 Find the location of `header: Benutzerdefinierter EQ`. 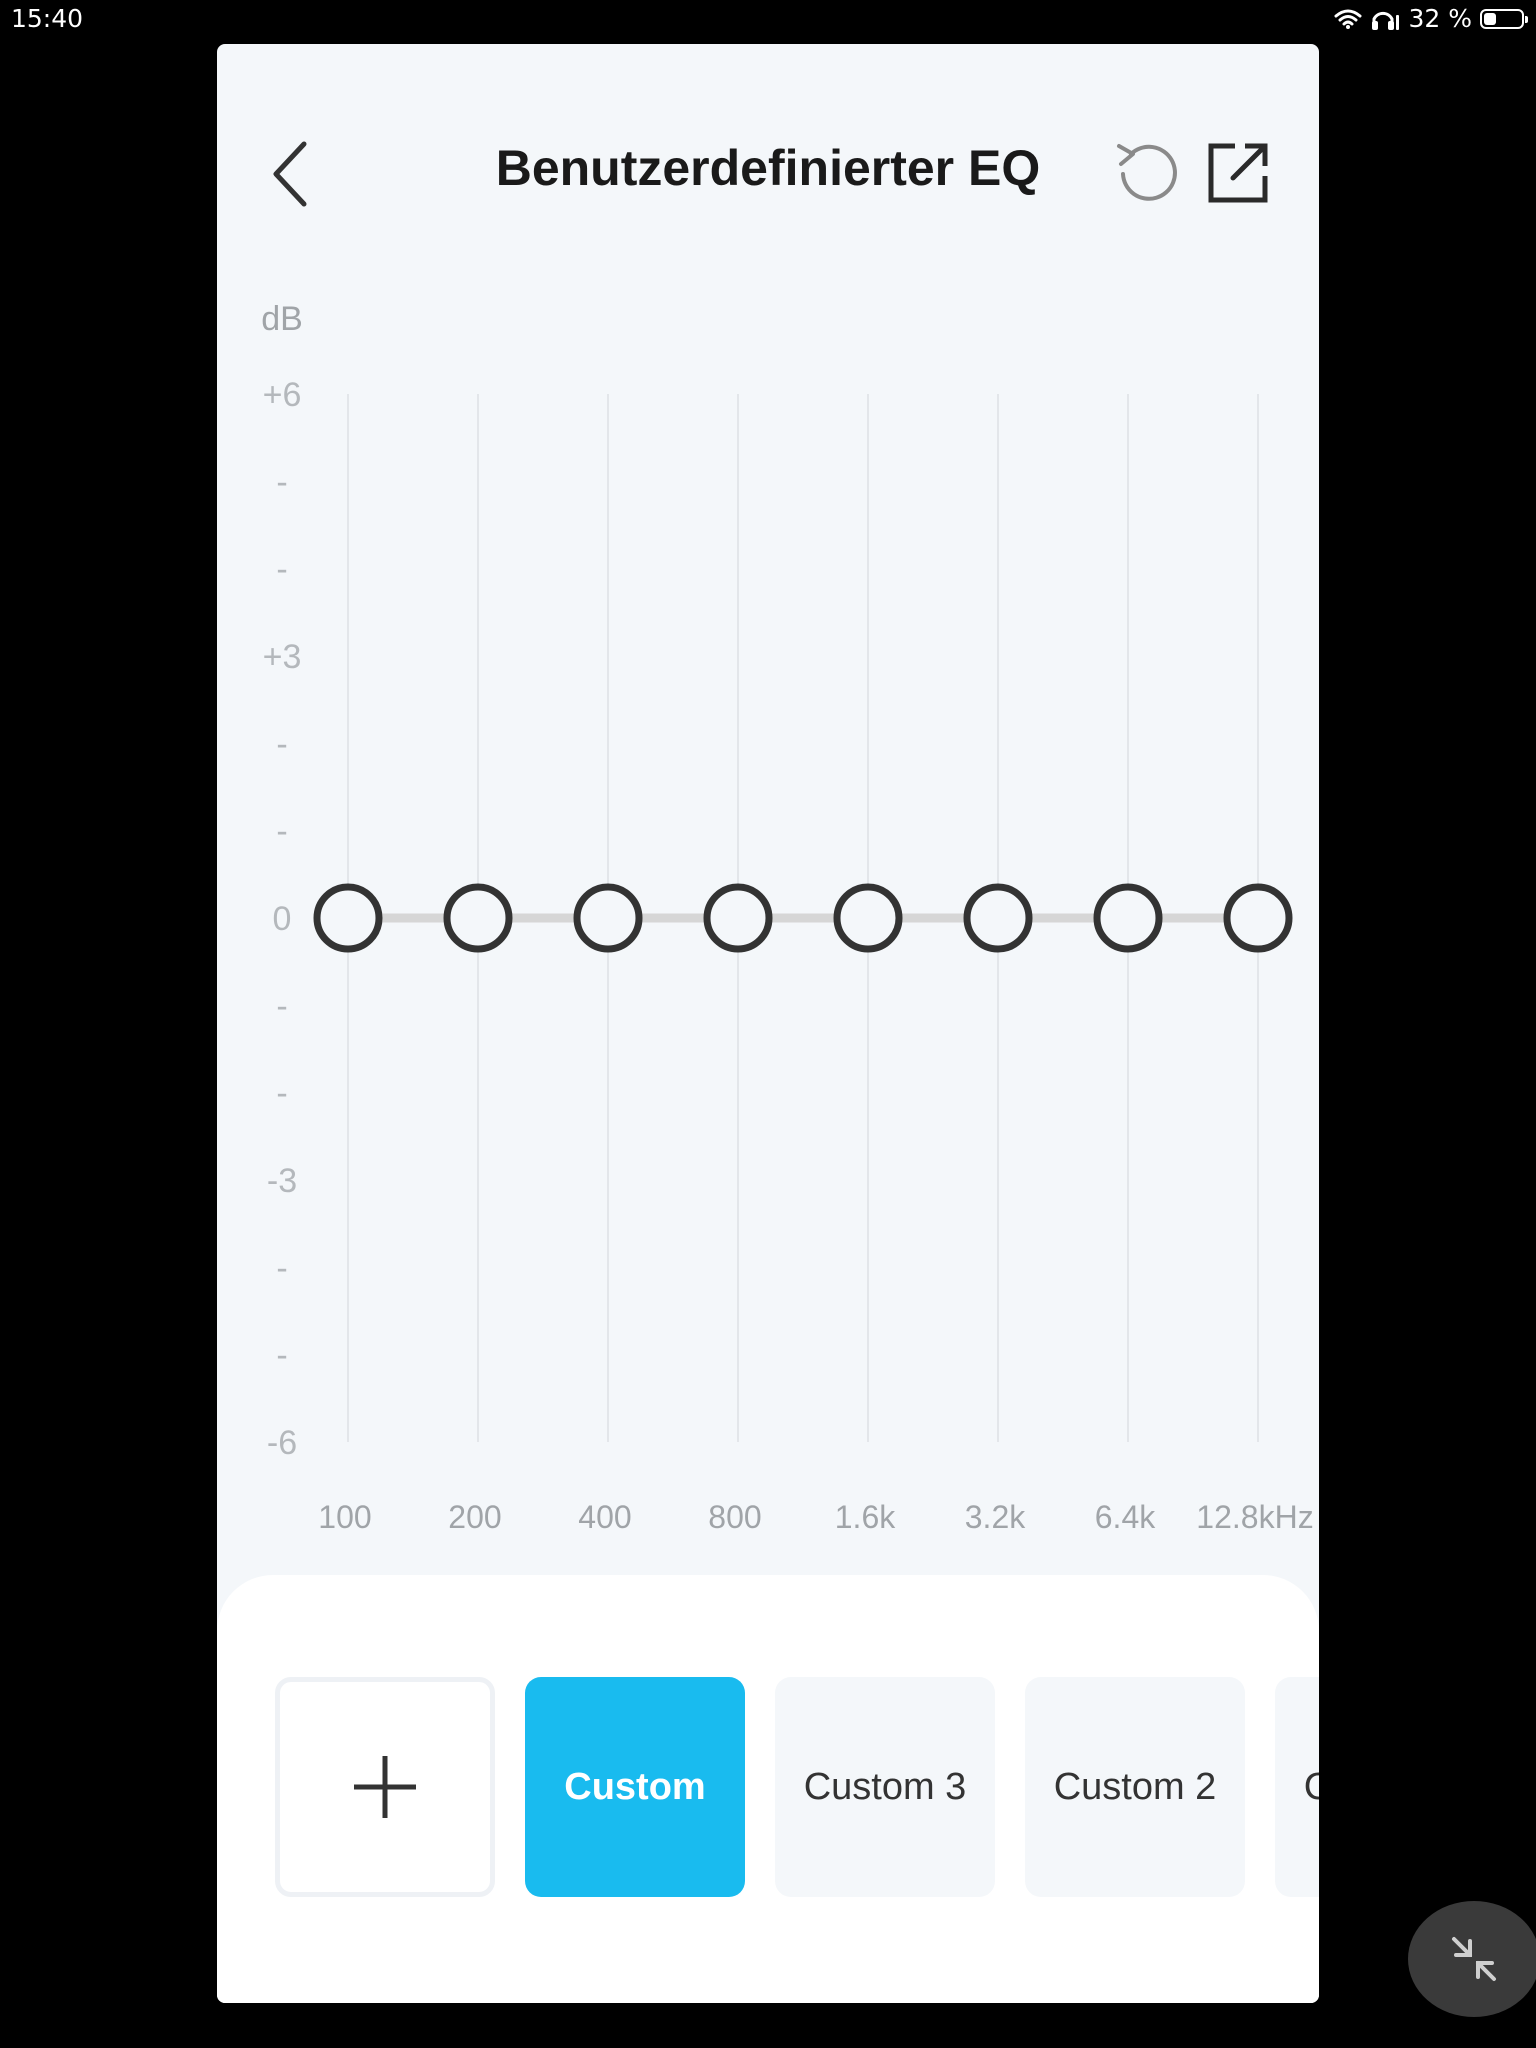

header: Benutzerdefinierter EQ is located at coordinates (768, 144).